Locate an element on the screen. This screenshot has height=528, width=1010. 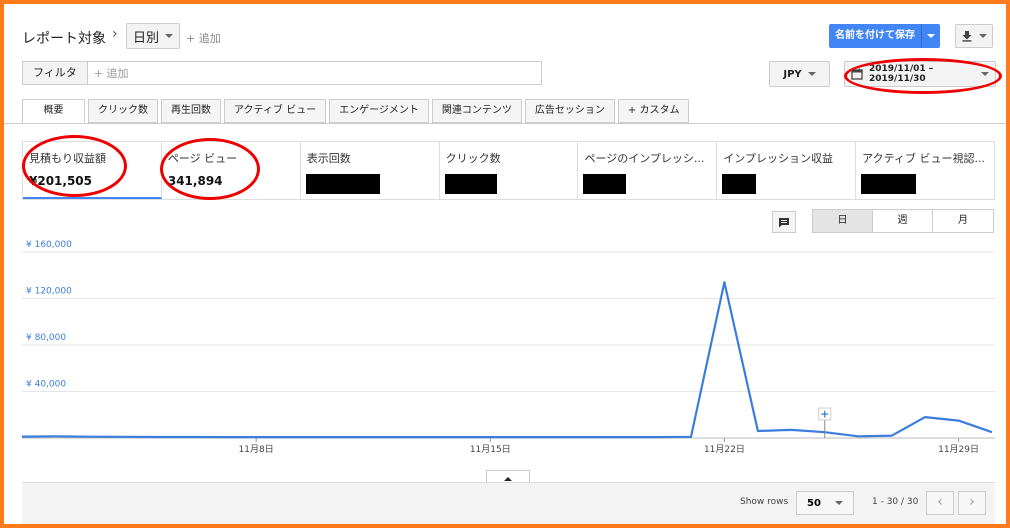
rows-per-page-value: 50 is located at coordinates (814, 503).